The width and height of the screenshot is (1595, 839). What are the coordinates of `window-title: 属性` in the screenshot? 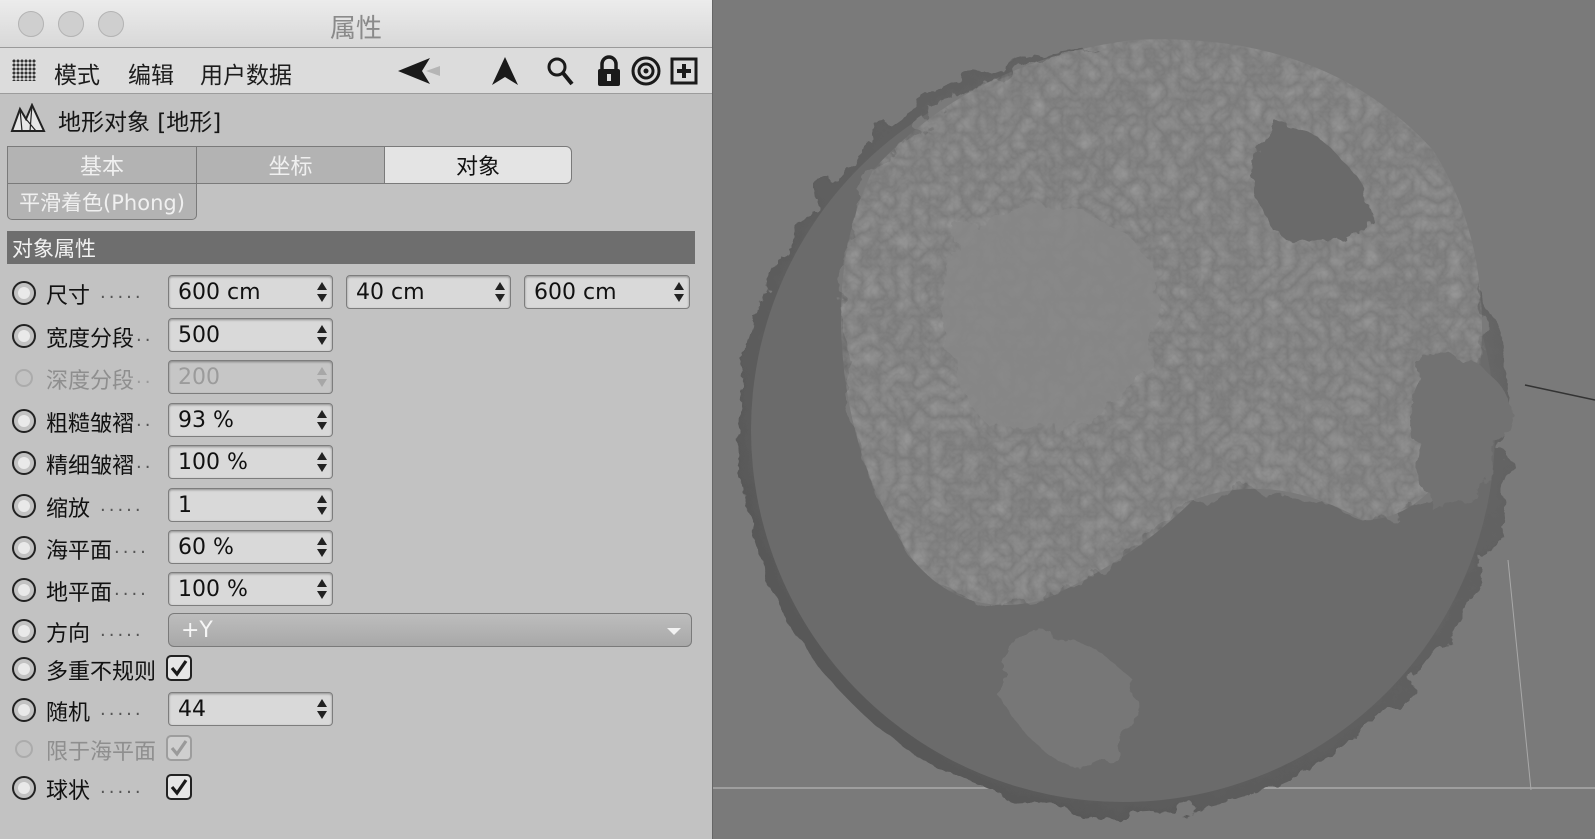 It's located at (355, 29).